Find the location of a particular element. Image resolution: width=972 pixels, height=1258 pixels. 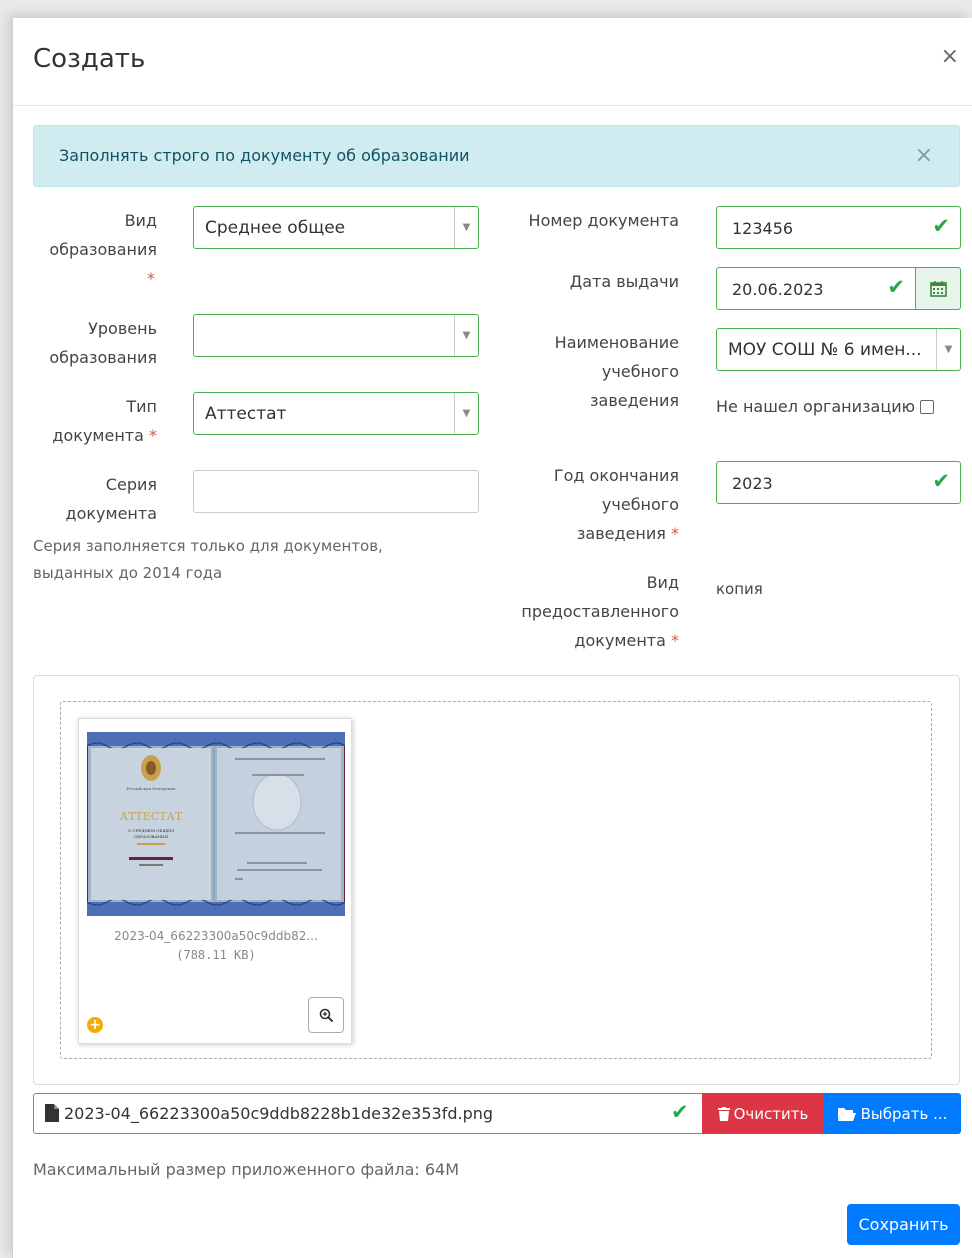

doc-type-select: Аттестат ▼ is located at coordinates (336, 413).